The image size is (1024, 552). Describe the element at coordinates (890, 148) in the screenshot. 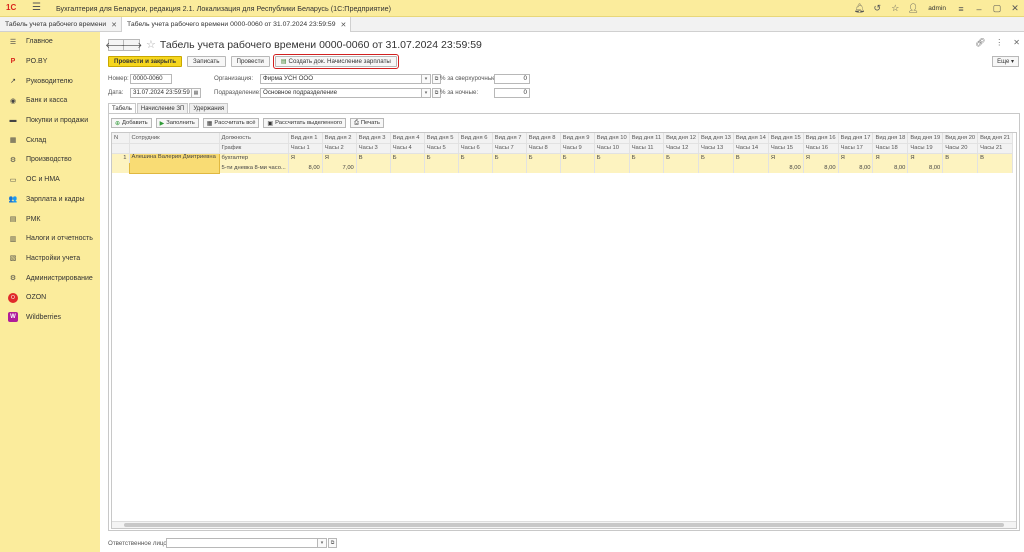

I see `column-header-hours: Часы 18` at that location.